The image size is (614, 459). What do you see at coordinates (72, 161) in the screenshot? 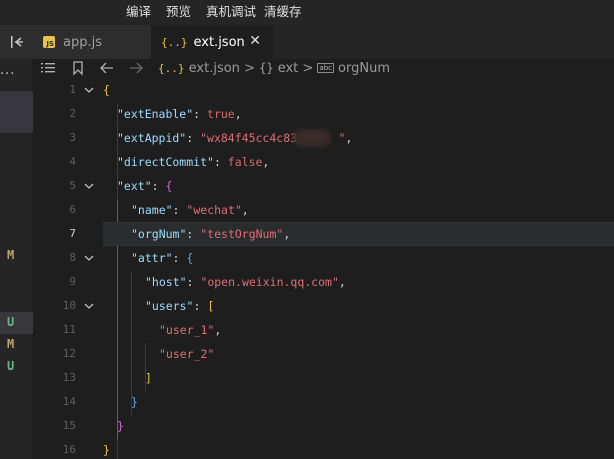
I see `line-number: 4` at bounding box center [72, 161].